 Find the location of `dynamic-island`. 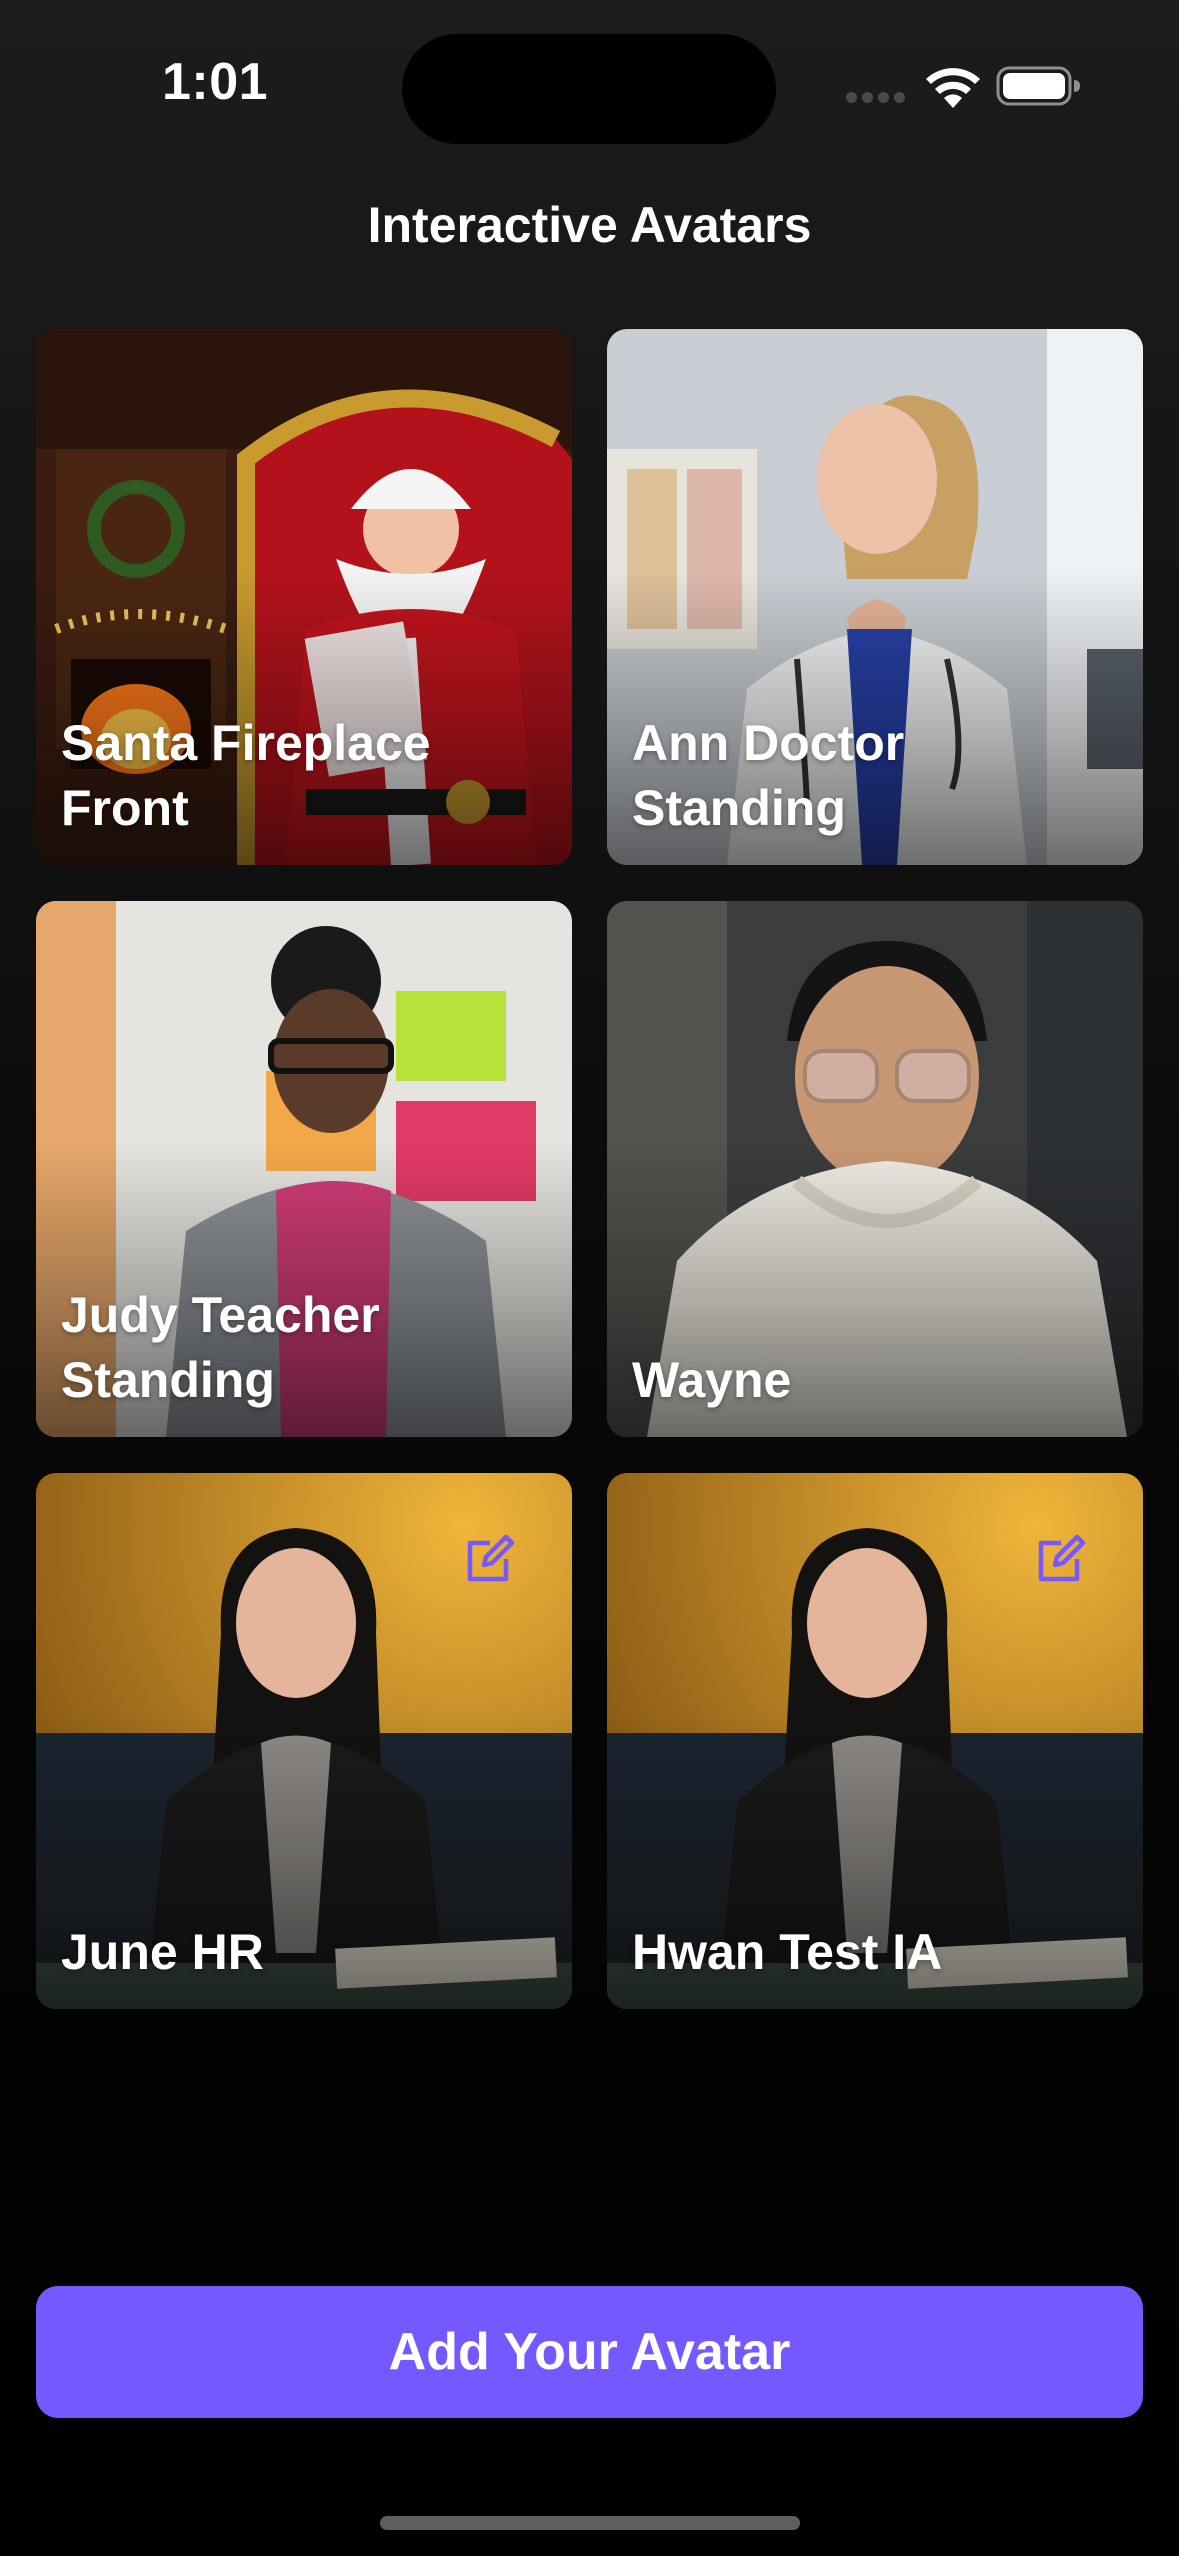

dynamic-island is located at coordinates (589, 89).